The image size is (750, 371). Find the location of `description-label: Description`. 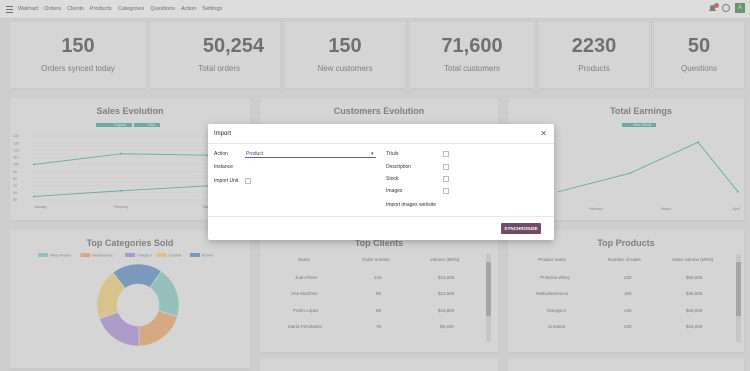

description-label: Description is located at coordinates (399, 167).